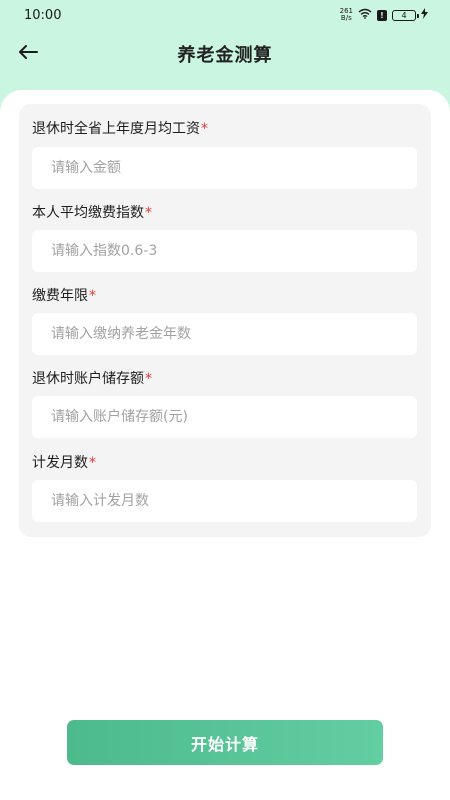  What do you see at coordinates (224, 251) in the screenshot?
I see `contribution-index-input` at bounding box center [224, 251].